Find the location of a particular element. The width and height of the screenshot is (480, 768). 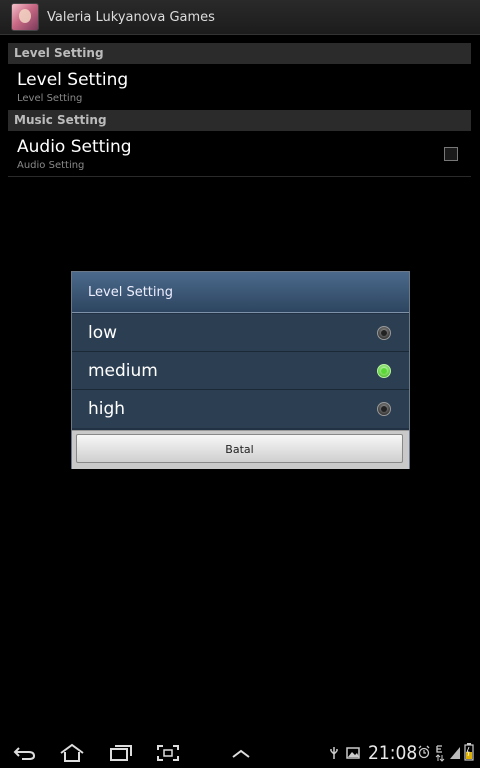

dialog-footer: Batal is located at coordinates (240, 449).